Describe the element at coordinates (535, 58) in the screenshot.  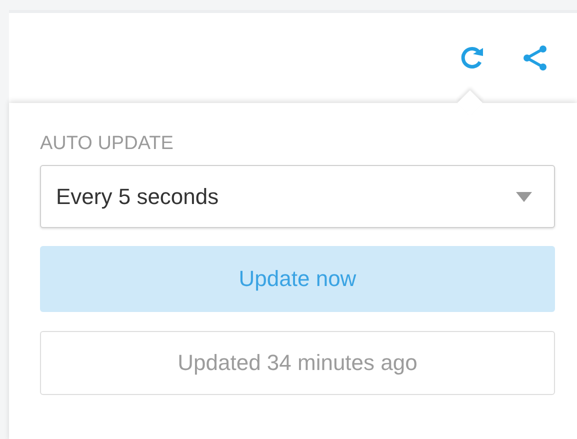
I see `share-icon` at that location.